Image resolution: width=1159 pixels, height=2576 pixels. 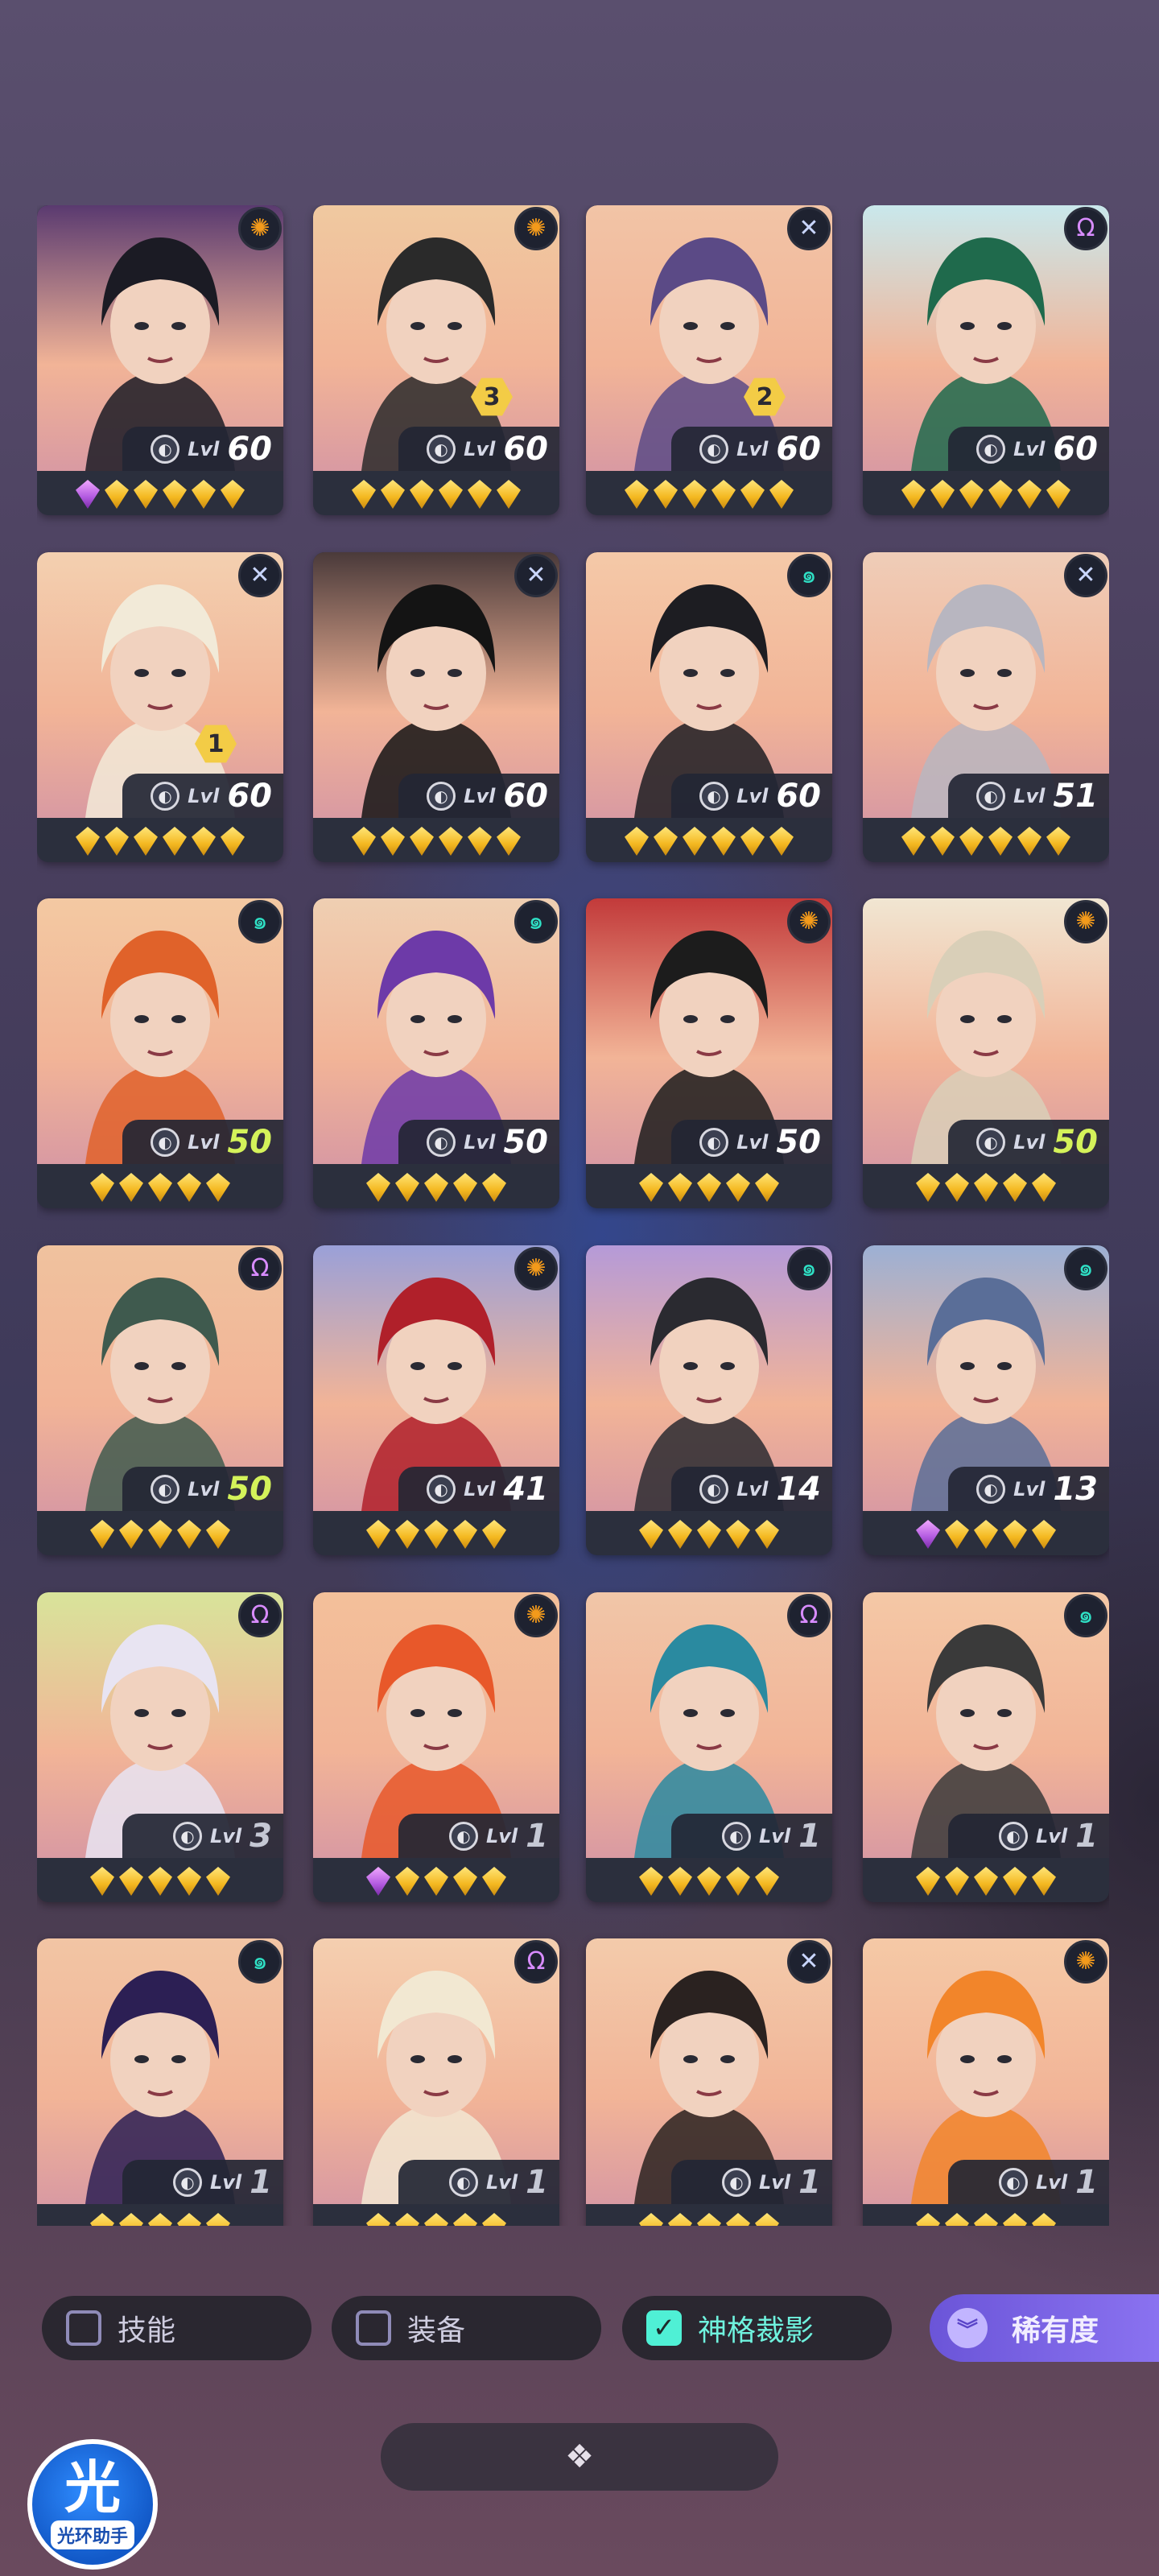 I want to click on equipment-filter: 装备, so click(x=466, y=2328).